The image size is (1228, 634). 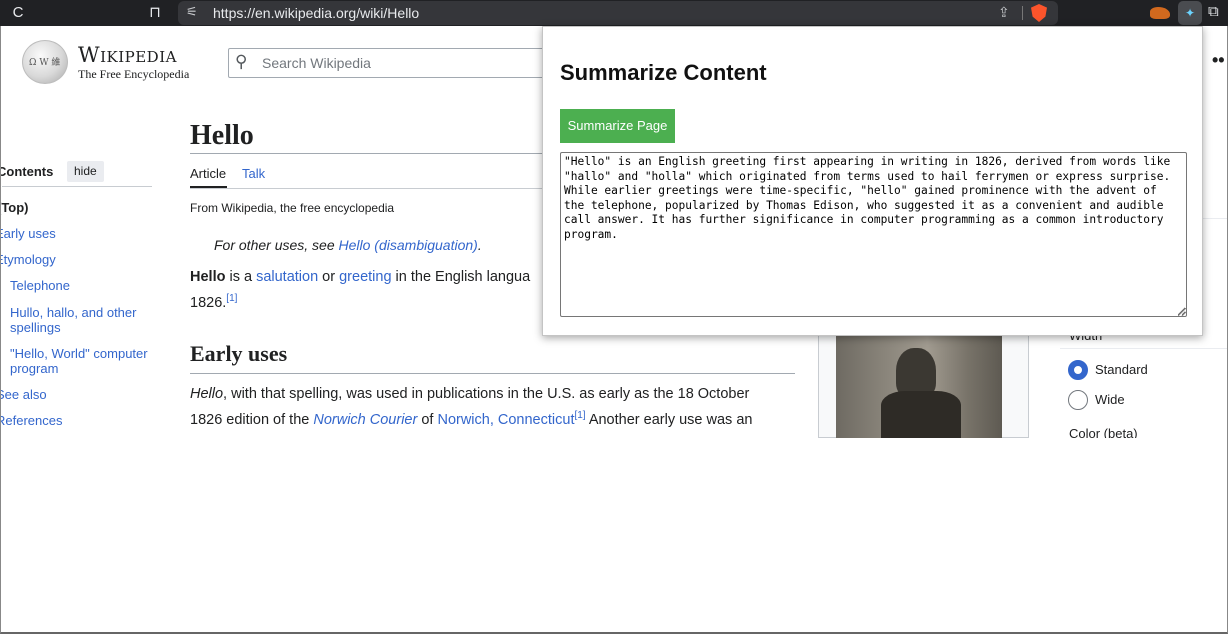 What do you see at coordinates (192, 12) in the screenshot?
I see `site-settings-icon: ⚟` at bounding box center [192, 12].